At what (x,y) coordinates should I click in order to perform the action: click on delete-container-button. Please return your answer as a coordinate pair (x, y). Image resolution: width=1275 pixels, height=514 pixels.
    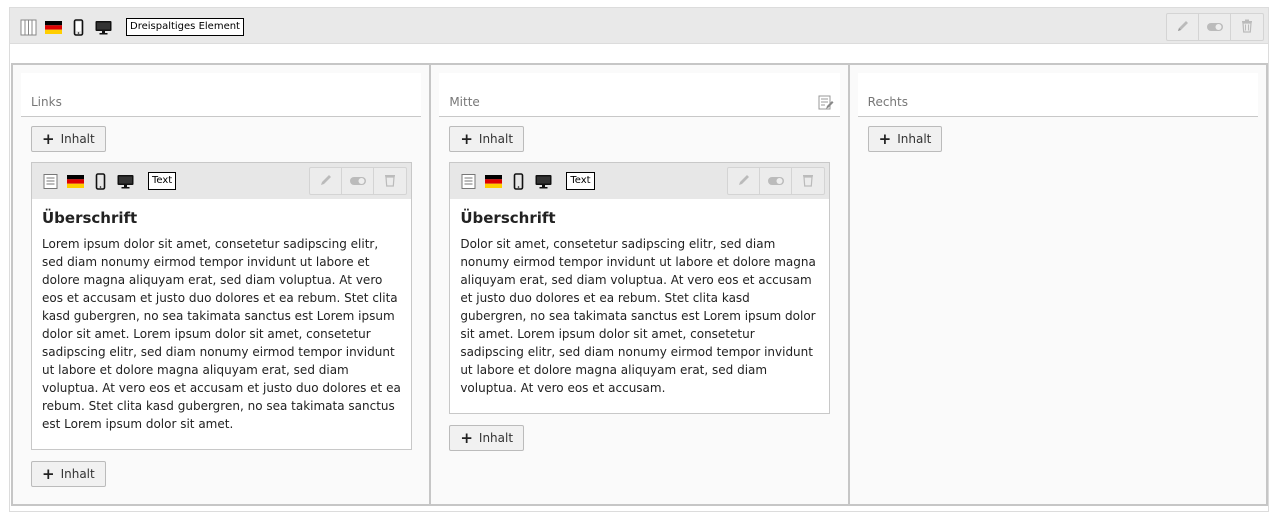
    Looking at the image, I should click on (1247, 27).